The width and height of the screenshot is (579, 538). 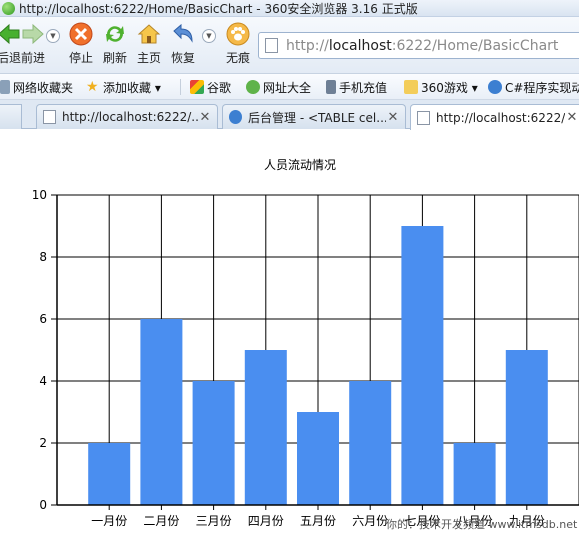 I want to click on back-button: 后退, so click(x=11, y=43).